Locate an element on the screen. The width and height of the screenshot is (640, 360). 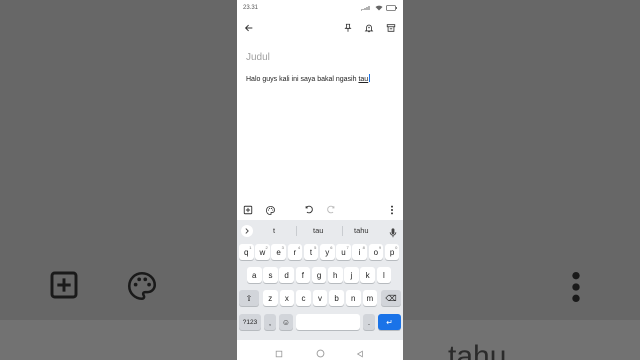
key-label: i is located at coordinates (359, 252).